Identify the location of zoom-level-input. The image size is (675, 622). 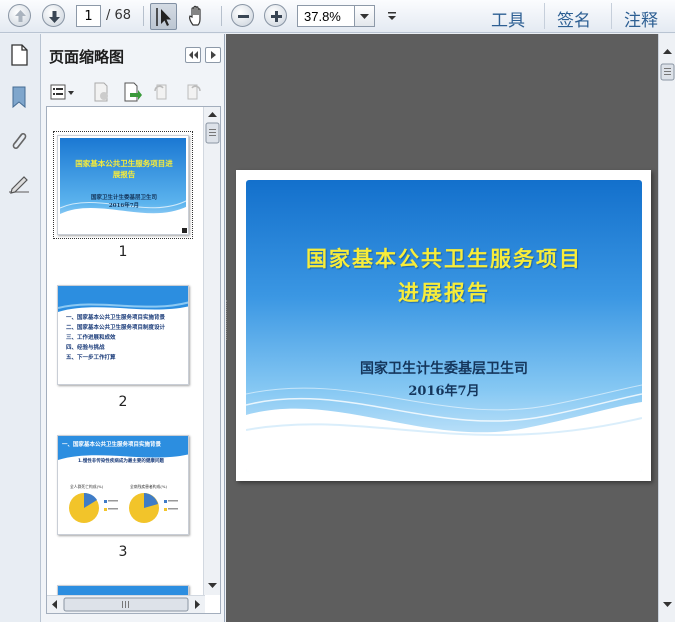
(326, 16).